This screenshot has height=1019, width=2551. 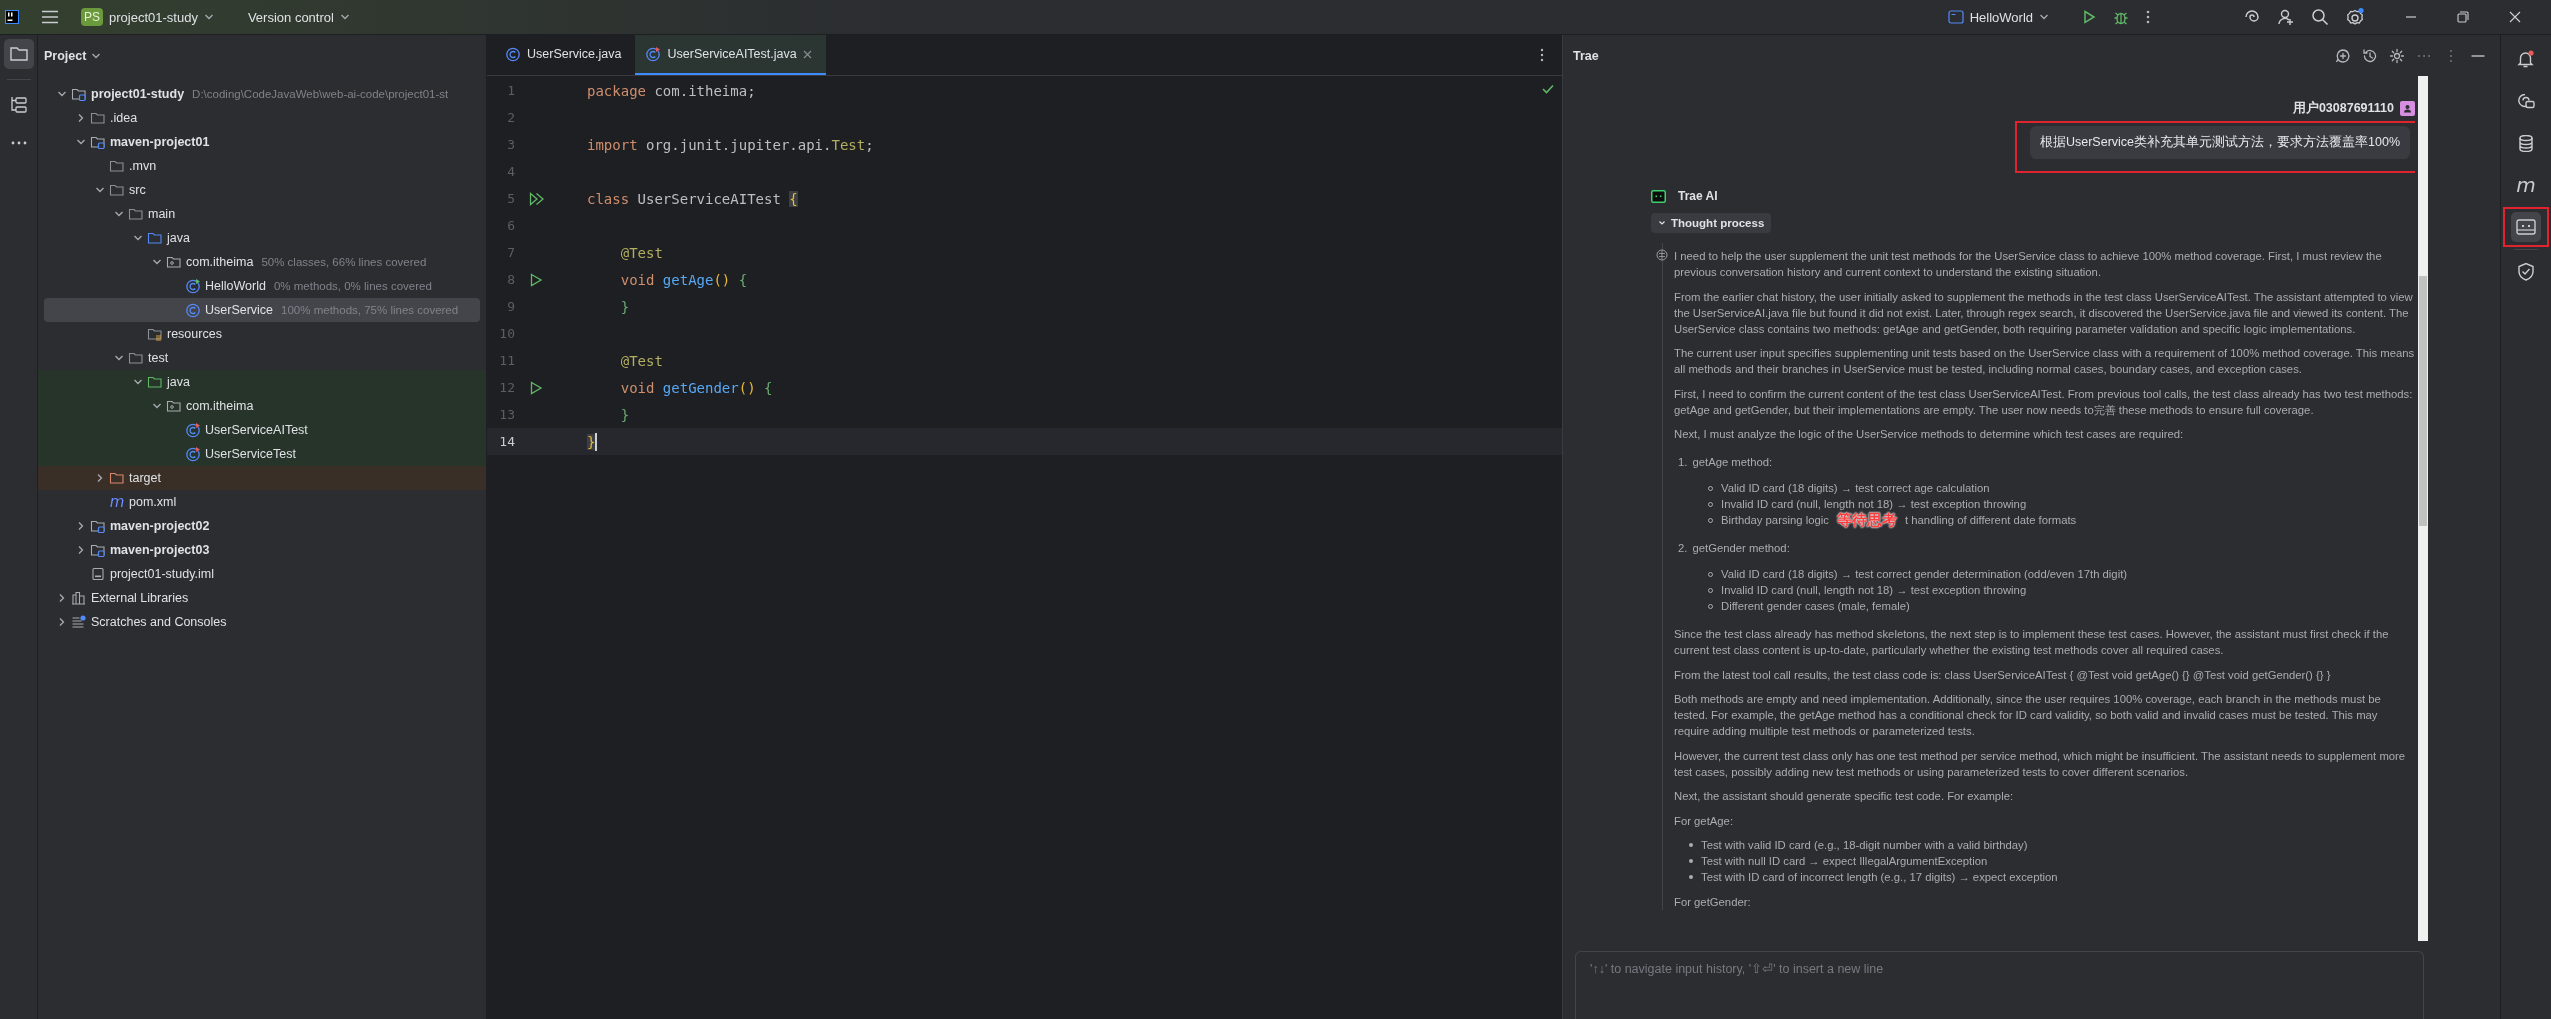 I want to click on new-chat-icon, so click(x=2343, y=55).